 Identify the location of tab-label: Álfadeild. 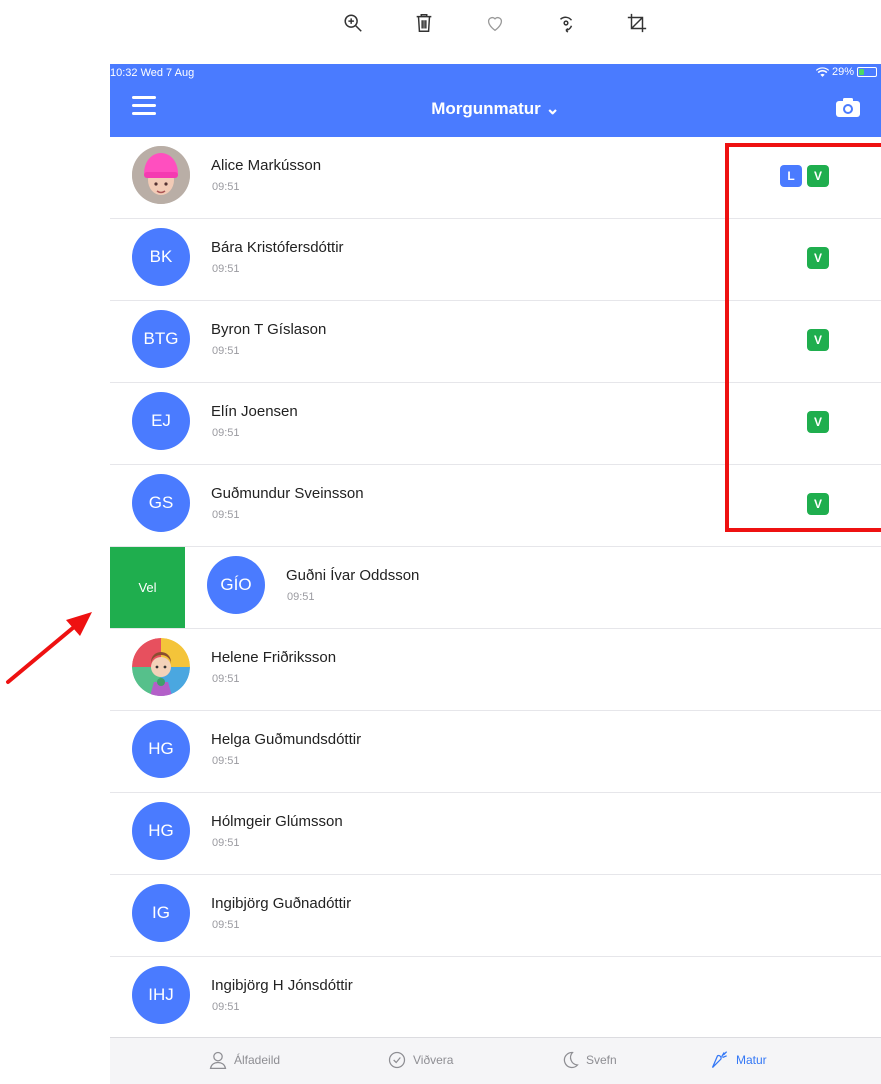
(257, 1060).